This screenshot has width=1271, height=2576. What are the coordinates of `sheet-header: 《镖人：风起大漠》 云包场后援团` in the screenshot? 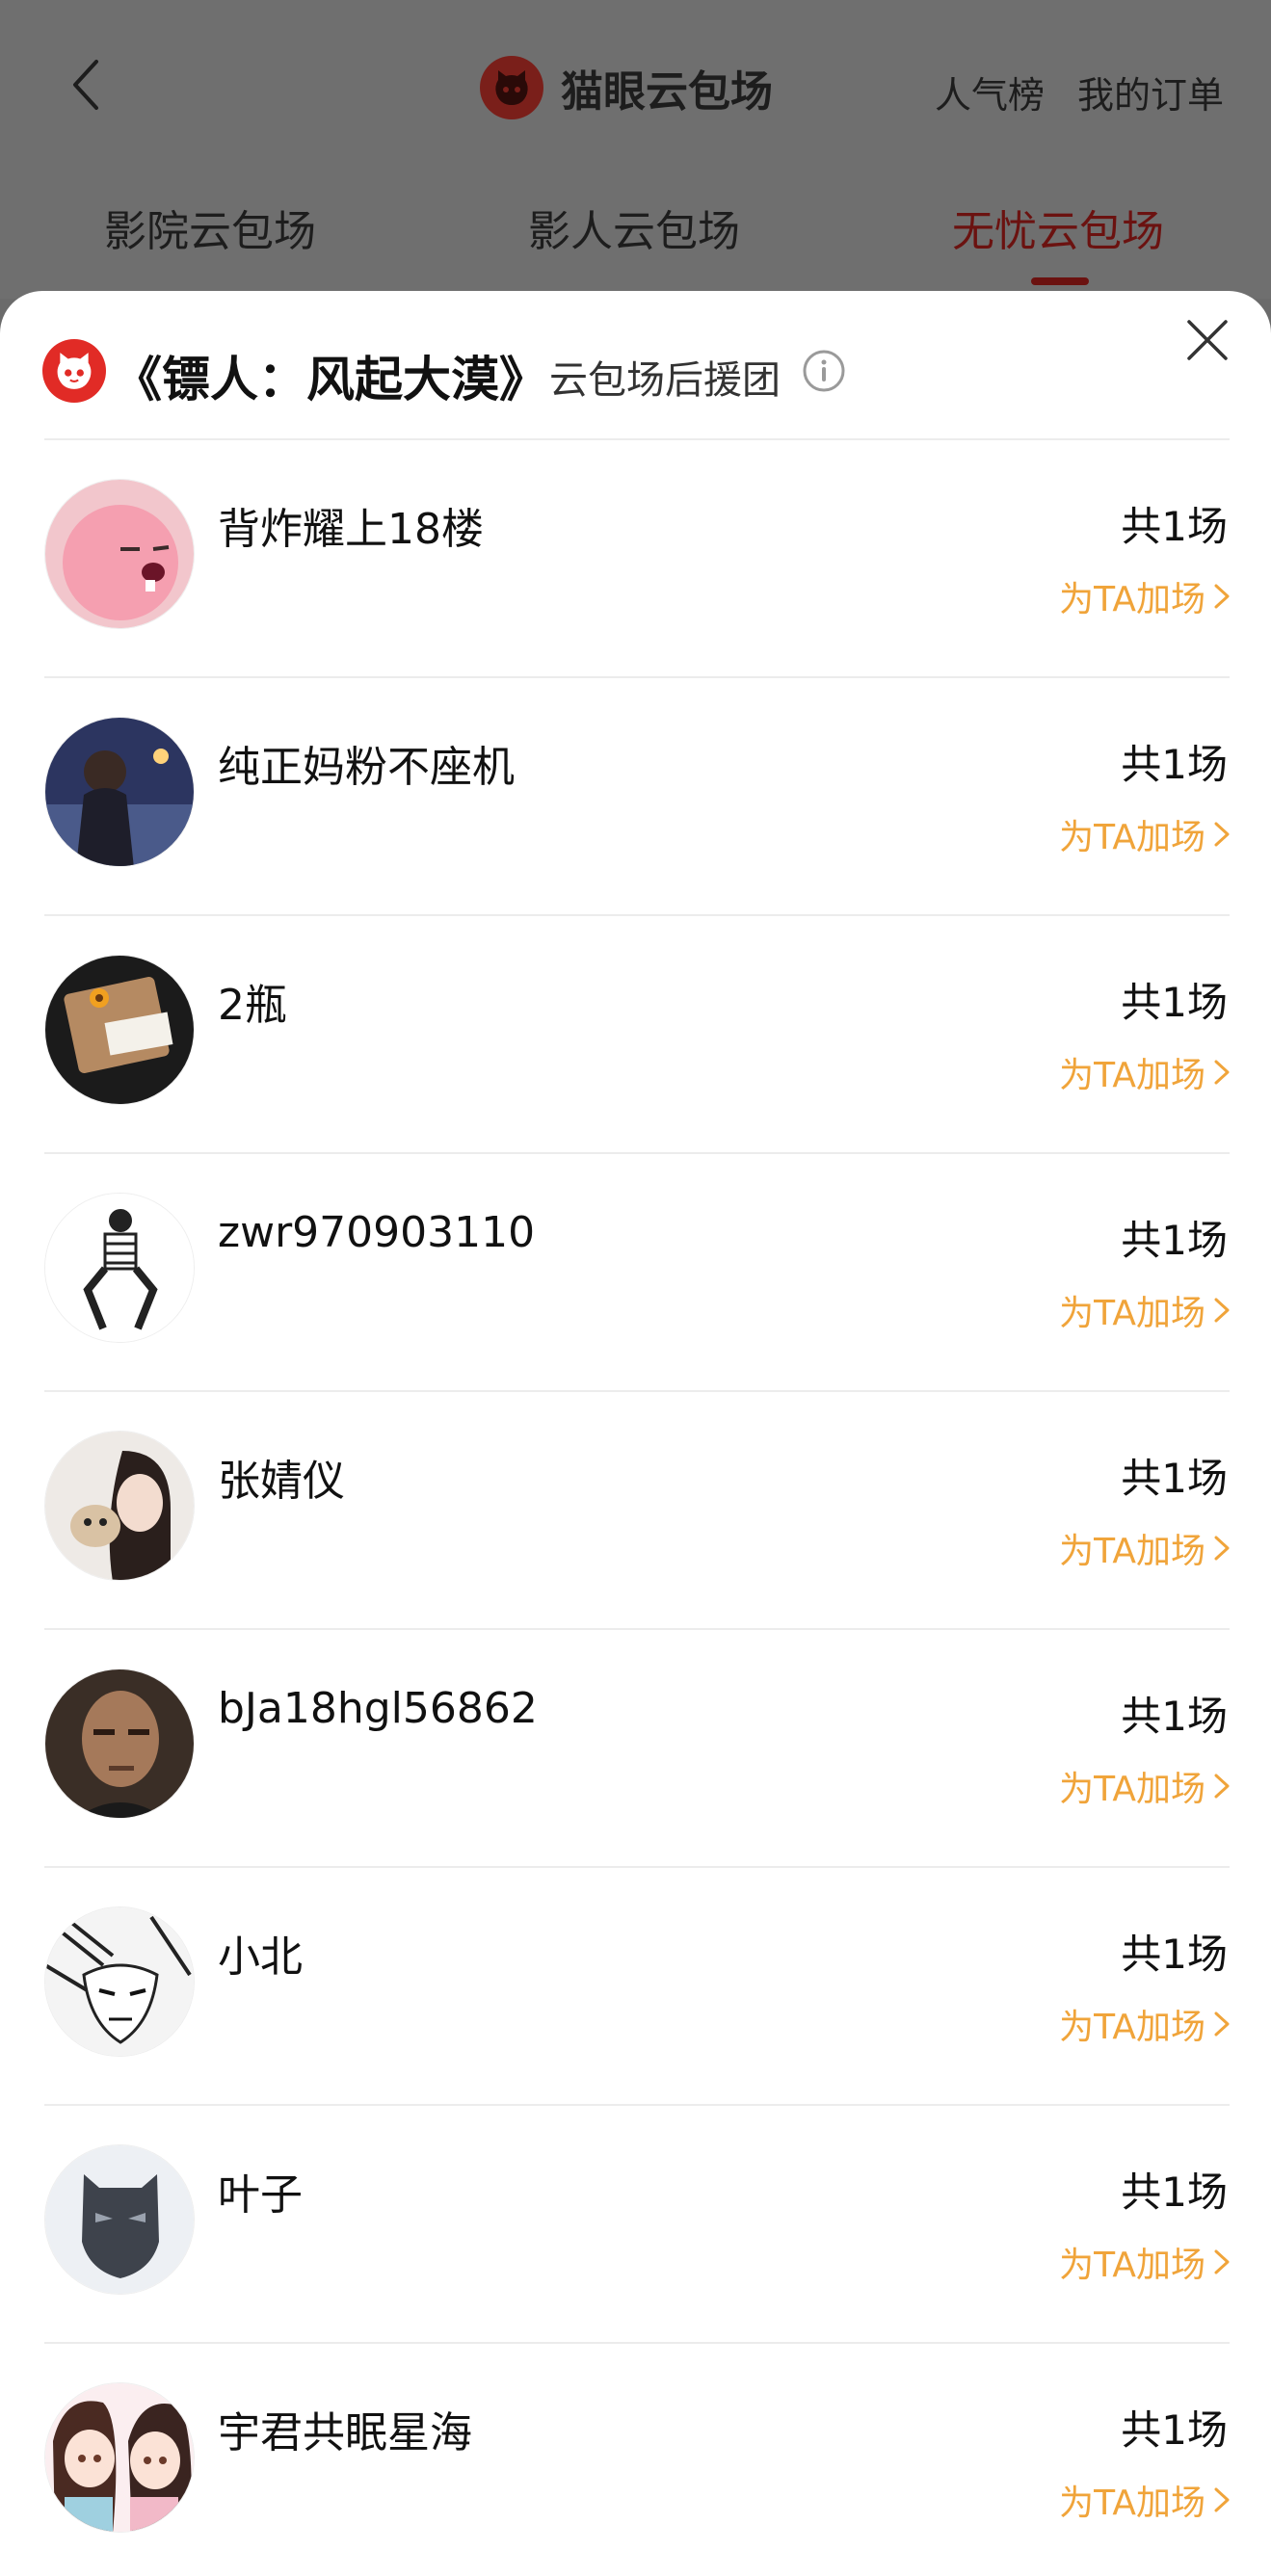 It's located at (635, 366).